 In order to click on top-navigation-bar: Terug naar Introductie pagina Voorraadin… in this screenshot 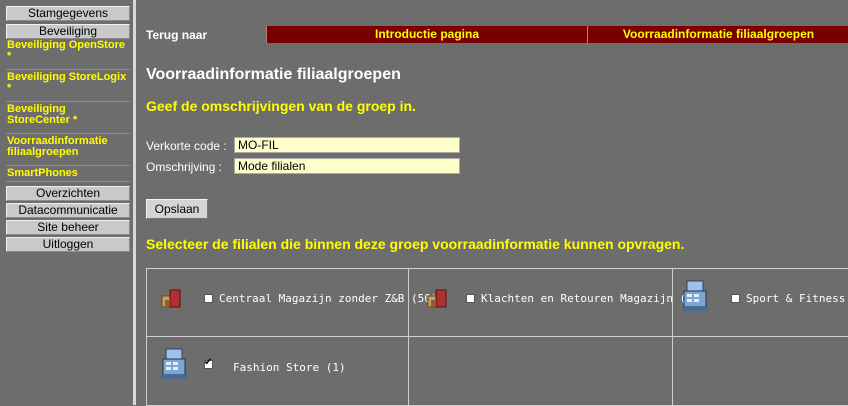, I will do `click(497, 34)`.